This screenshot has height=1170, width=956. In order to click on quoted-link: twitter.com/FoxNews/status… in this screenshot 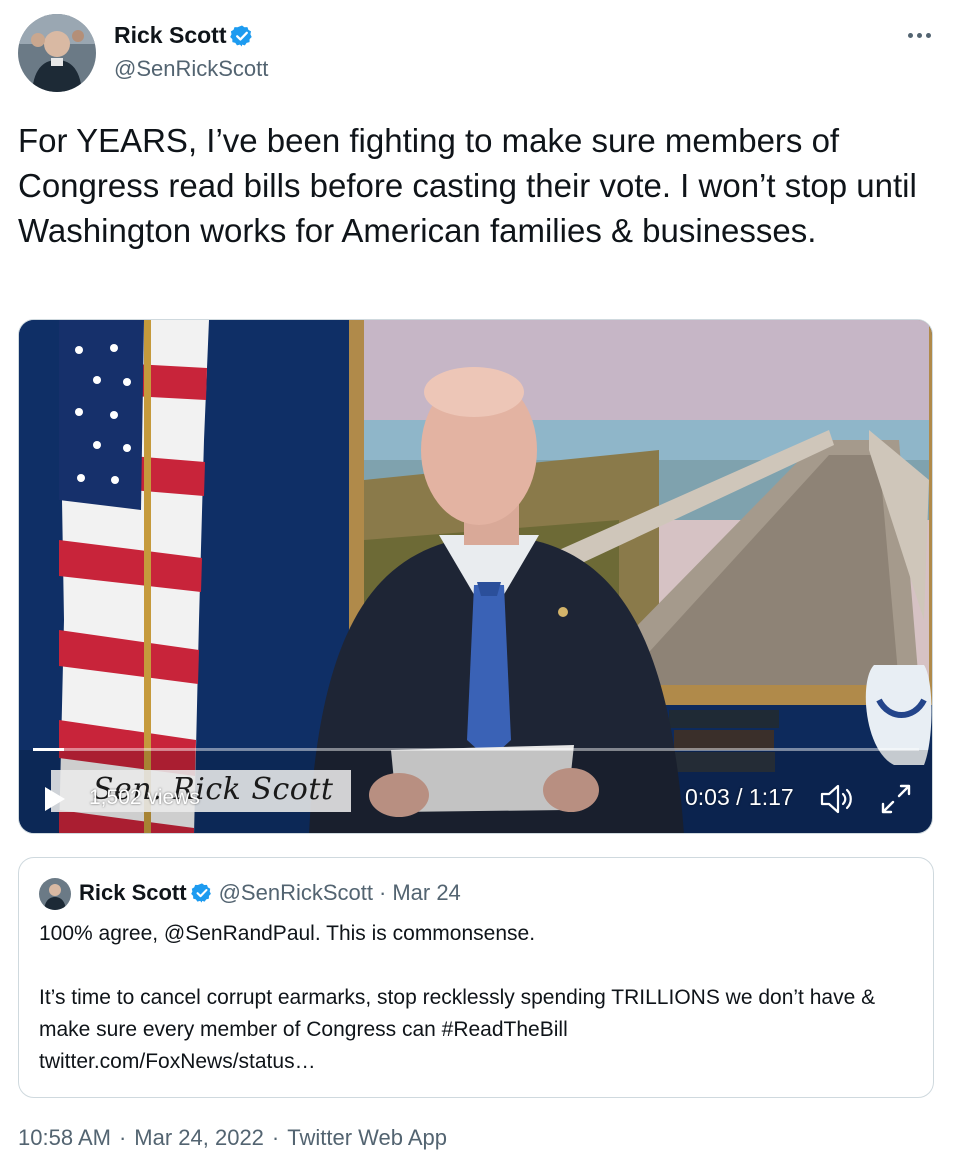, I will do `click(479, 1062)`.